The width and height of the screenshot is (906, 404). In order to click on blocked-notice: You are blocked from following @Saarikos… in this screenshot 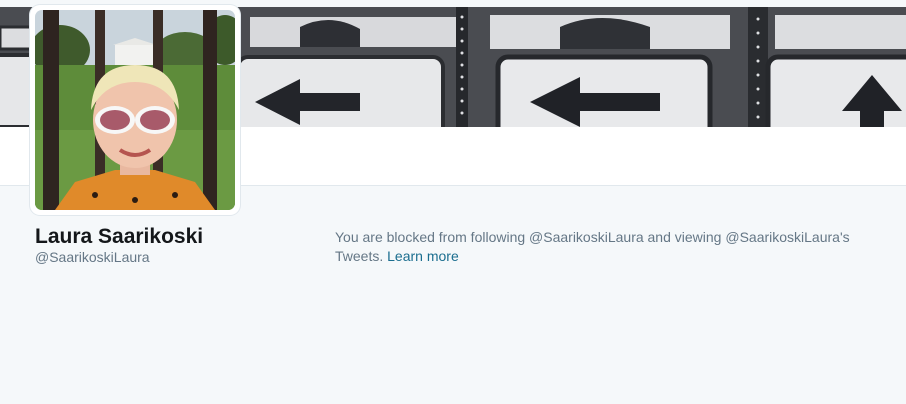, I will do `click(605, 247)`.